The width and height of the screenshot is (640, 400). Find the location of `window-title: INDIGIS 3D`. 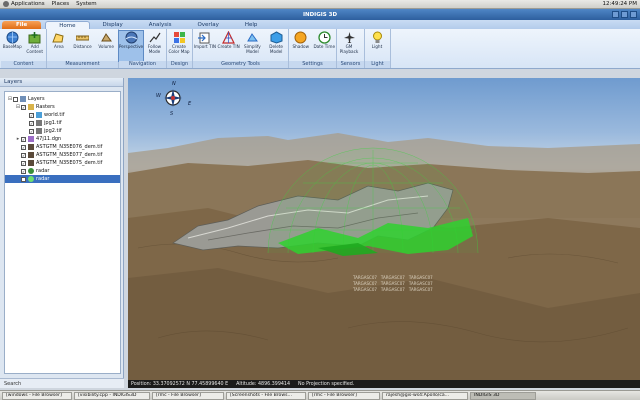

window-title: INDIGIS 3D is located at coordinates (320, 14).